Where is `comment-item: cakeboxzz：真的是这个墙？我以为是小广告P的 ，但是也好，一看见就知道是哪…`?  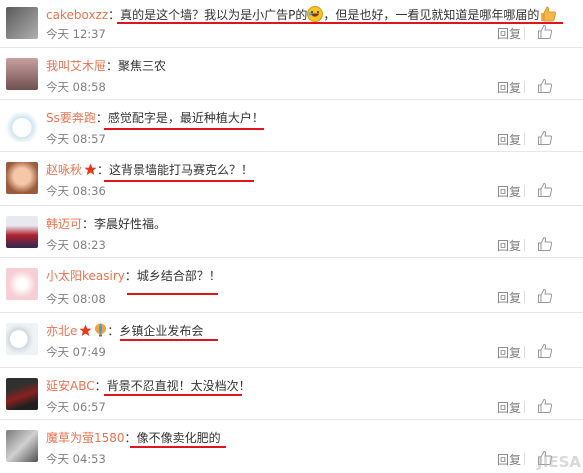 comment-item: cakeboxzz：真的是这个墙？我以为是小广告P的 ，但是也好，一看见就知道是哪… is located at coordinates (291, 24).